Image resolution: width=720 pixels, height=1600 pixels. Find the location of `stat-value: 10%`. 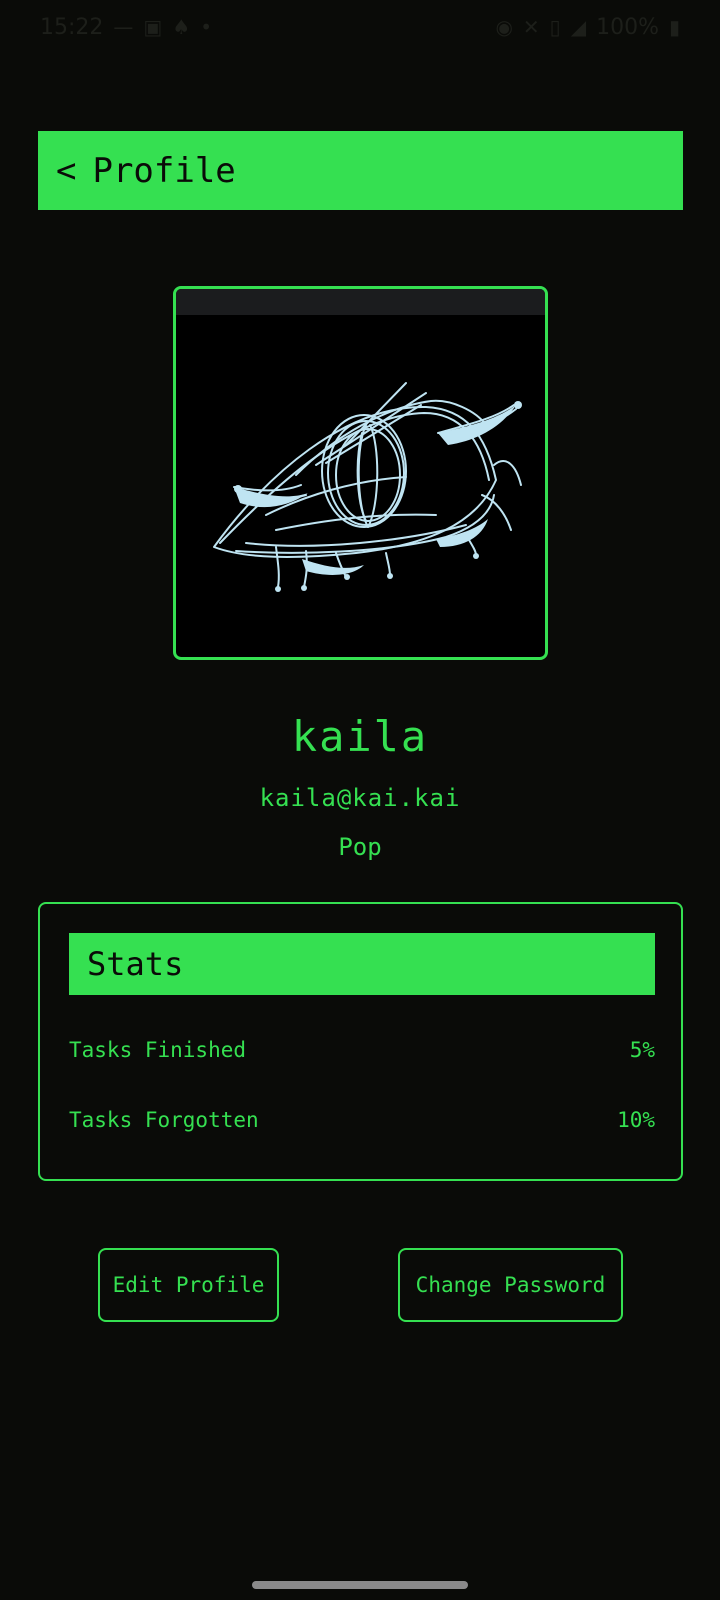

stat-value: 10% is located at coordinates (636, 1120).